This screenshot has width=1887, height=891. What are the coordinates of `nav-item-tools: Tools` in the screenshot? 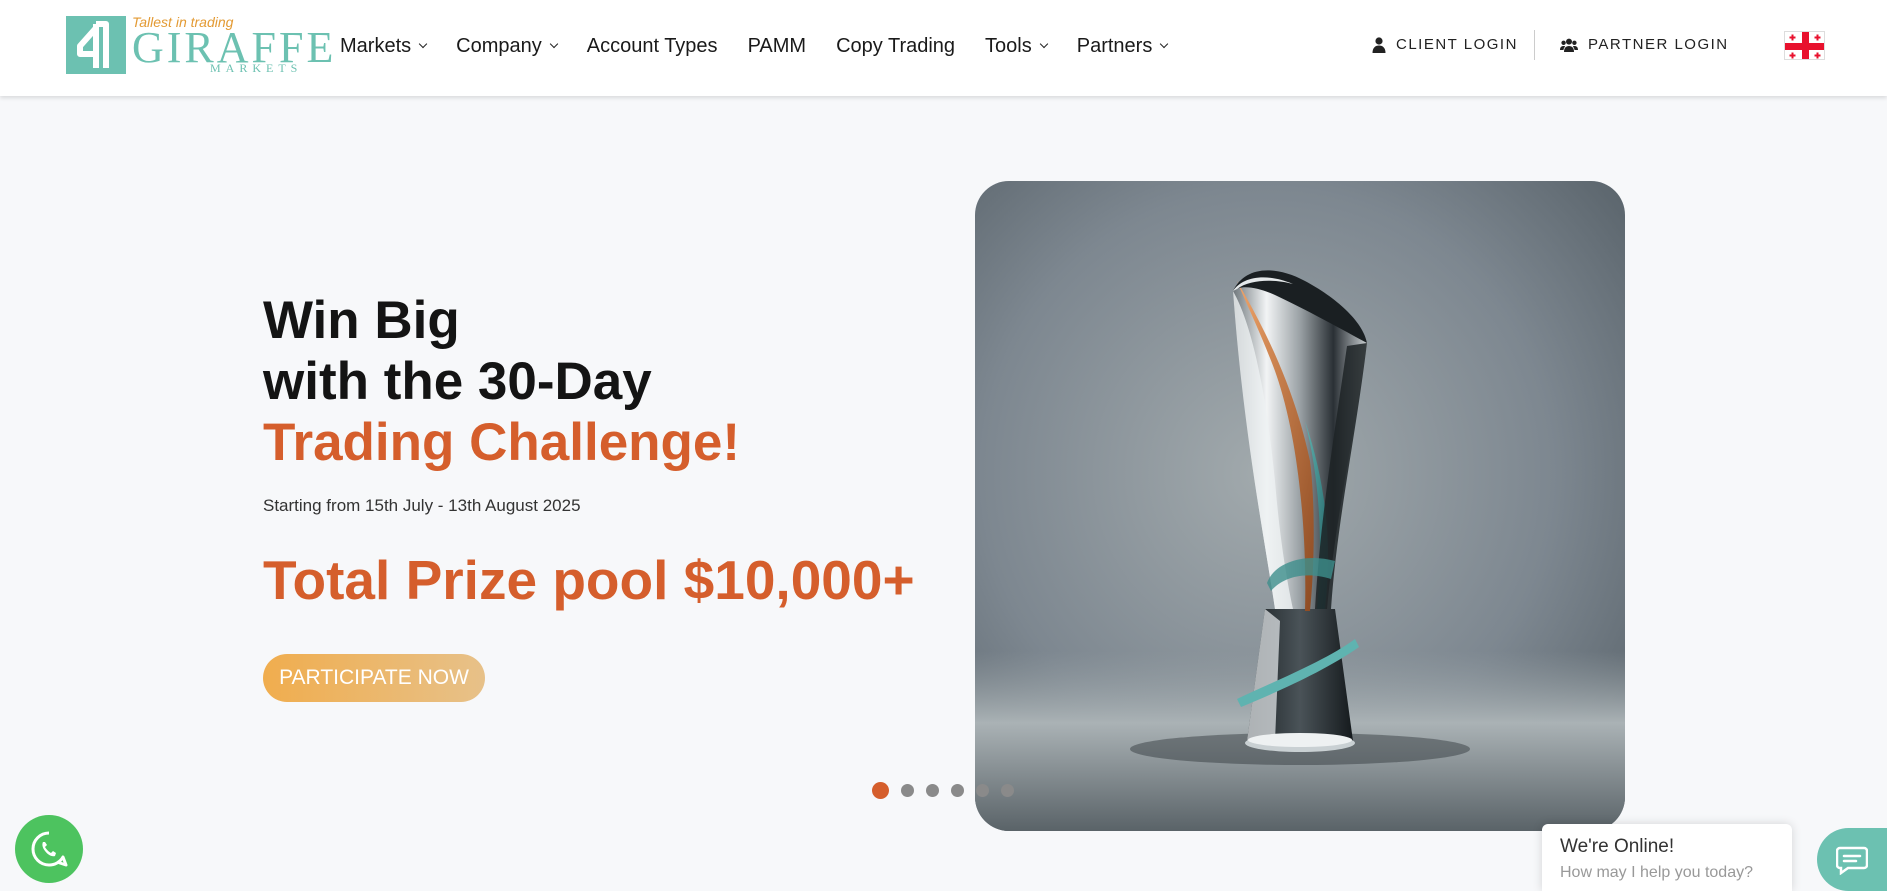 It's located at (1016, 46).